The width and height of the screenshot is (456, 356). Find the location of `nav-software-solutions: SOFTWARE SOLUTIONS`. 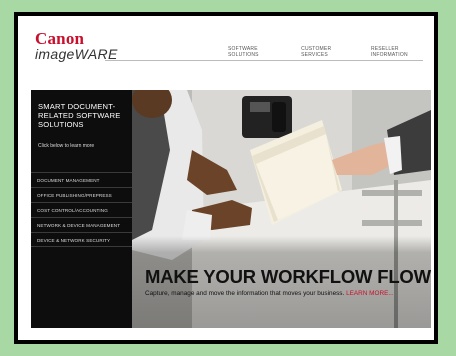

nav-software-solutions: SOFTWARE SOLUTIONS is located at coordinates (257, 52).